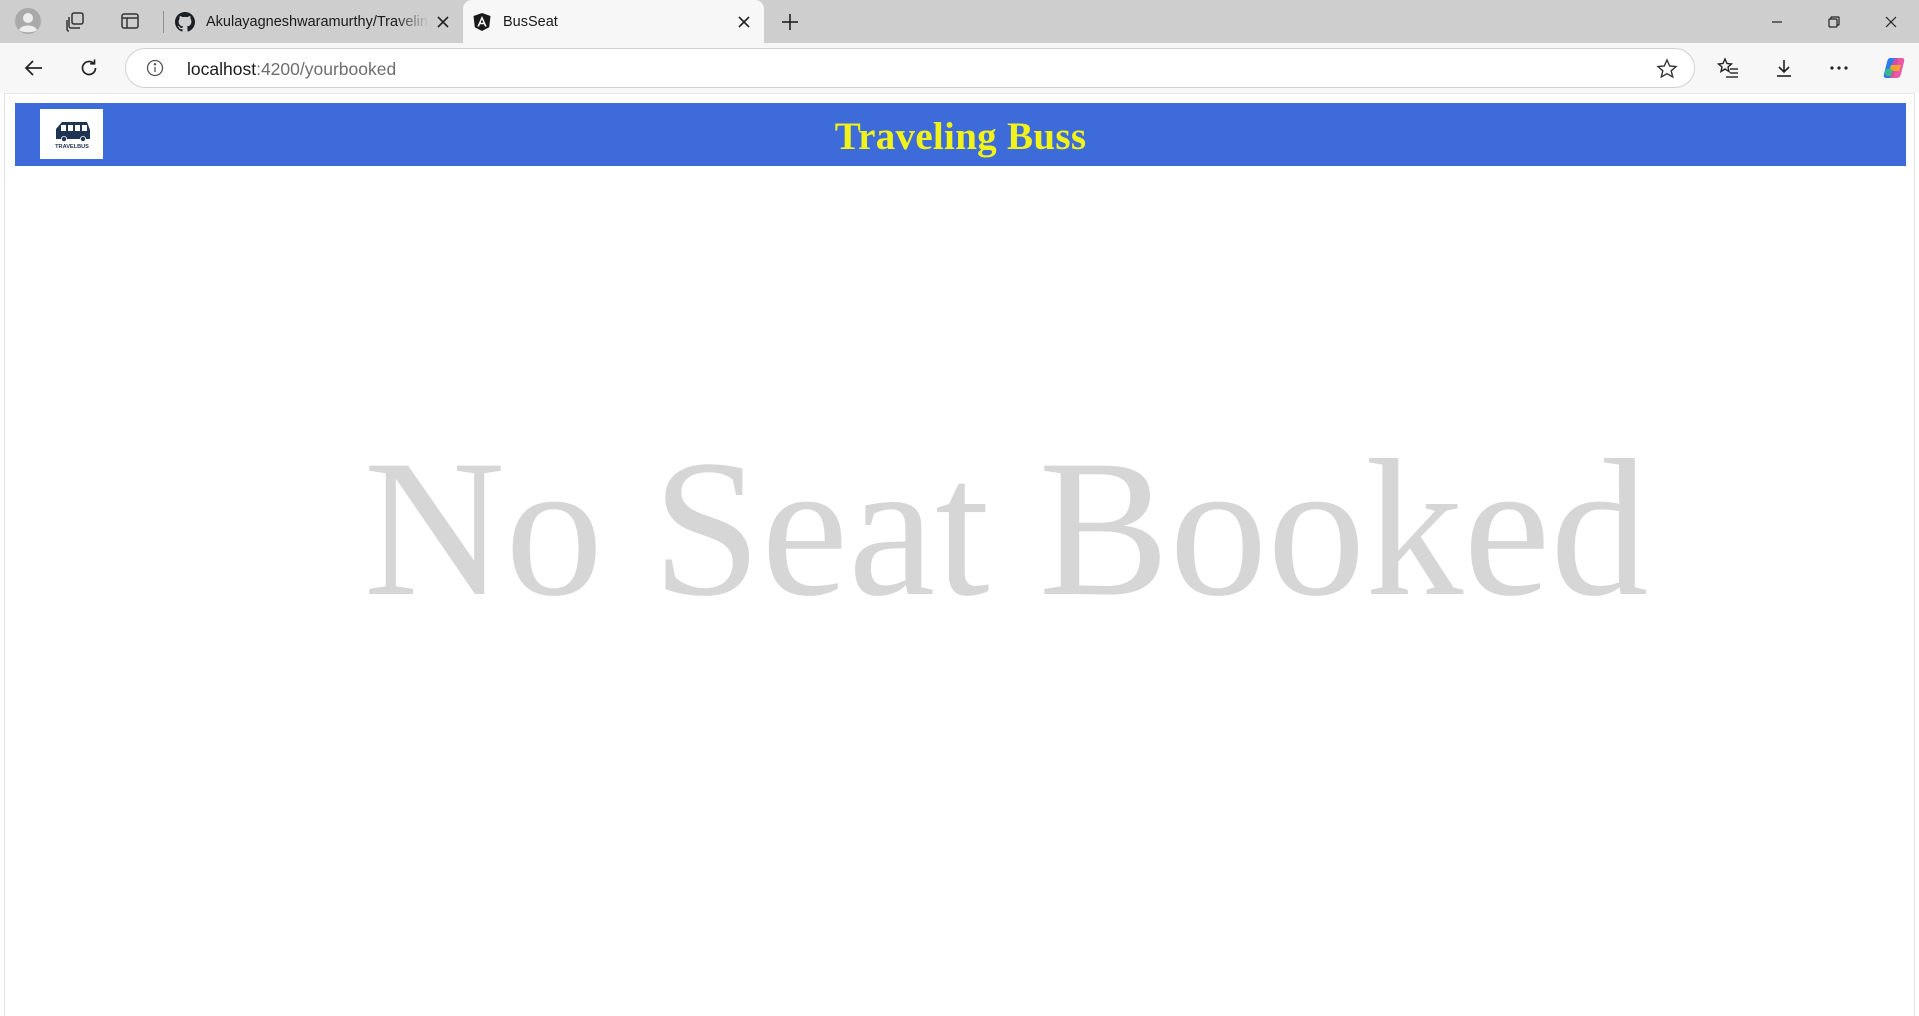 This screenshot has height=1016, width=1919. Describe the element at coordinates (130, 21) in the screenshot. I see `vertical-tabs-icon` at that location.